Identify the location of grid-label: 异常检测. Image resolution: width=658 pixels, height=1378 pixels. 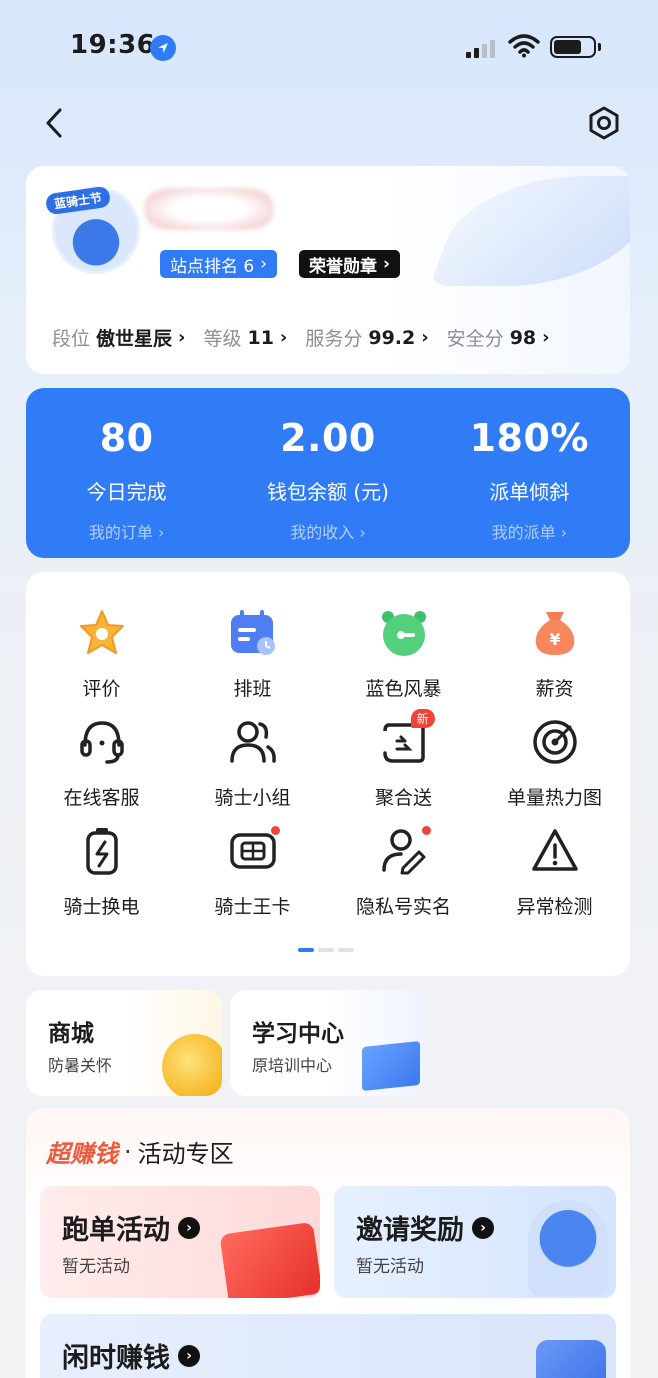
(554, 907).